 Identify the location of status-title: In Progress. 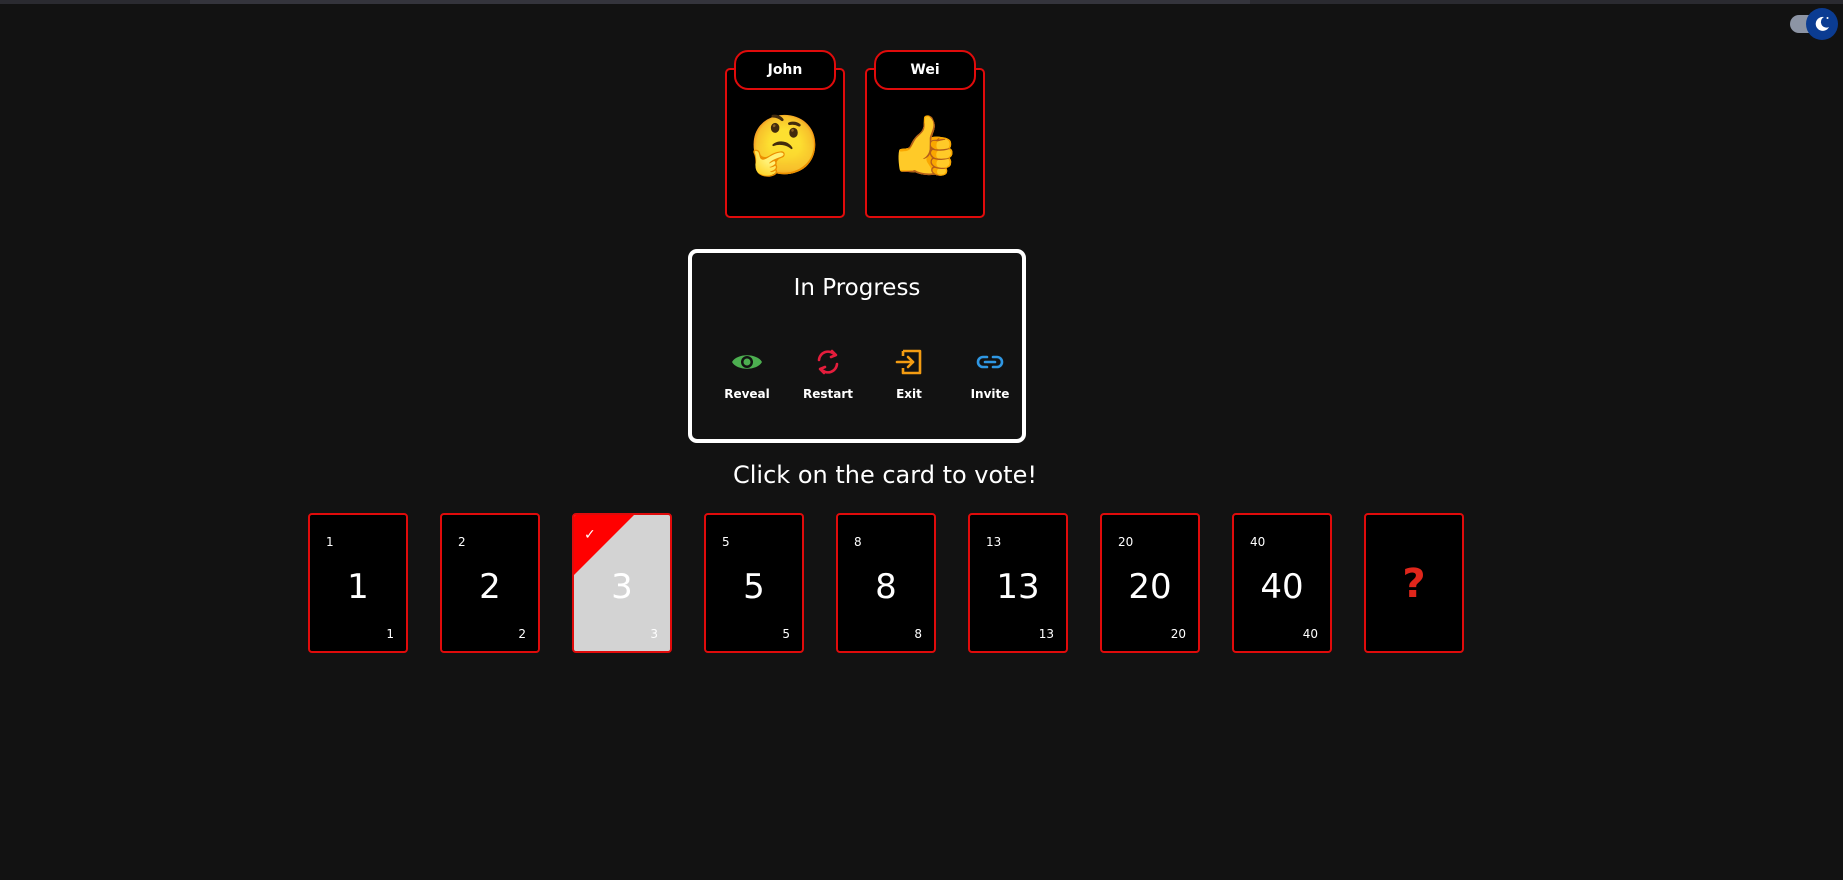
(857, 288).